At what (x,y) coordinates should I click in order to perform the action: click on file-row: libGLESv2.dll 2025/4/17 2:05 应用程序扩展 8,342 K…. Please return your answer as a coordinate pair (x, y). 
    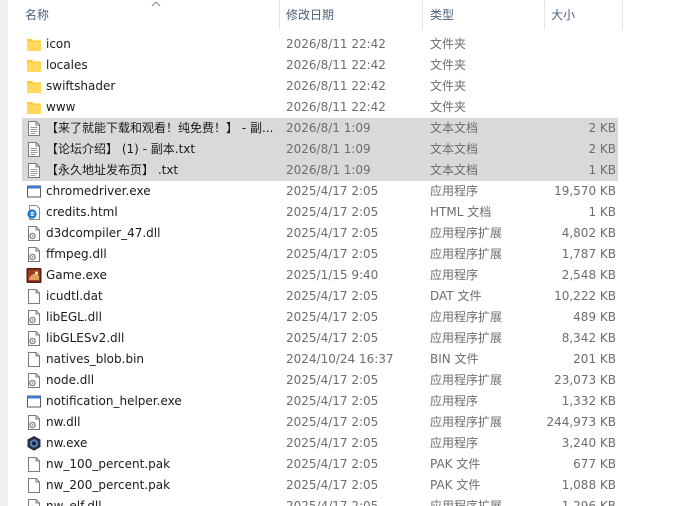
    Looking at the image, I should click on (320, 338).